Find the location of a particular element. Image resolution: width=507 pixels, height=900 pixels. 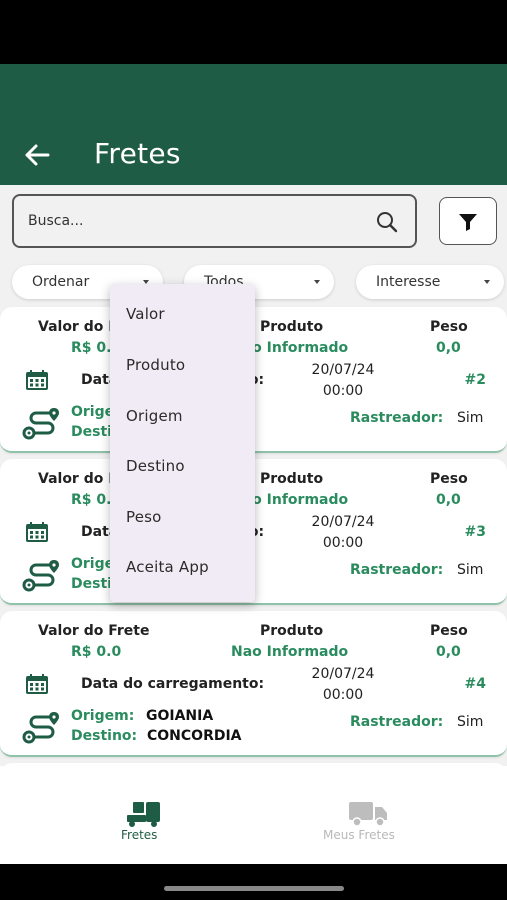

order-option-origem: Origem is located at coordinates (154, 416).